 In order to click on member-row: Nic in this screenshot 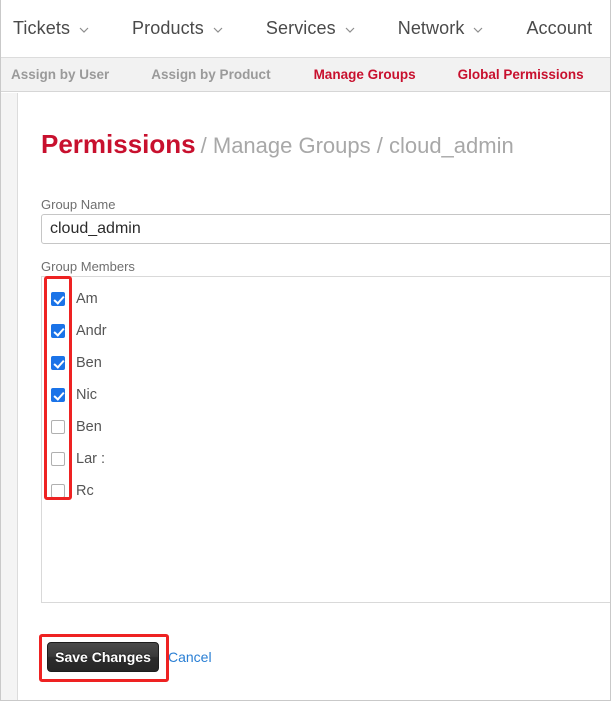, I will do `click(326, 395)`.